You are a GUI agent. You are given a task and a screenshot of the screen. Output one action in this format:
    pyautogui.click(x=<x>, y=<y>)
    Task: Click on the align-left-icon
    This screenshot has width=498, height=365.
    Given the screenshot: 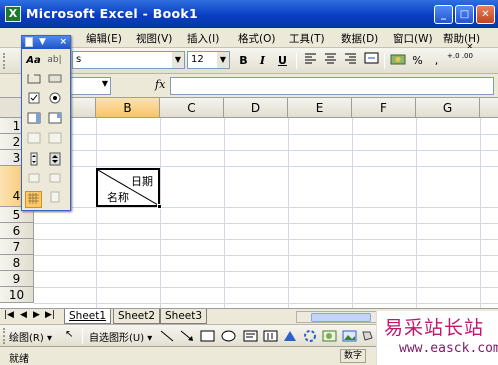 What is the action you would take?
    pyautogui.click(x=310, y=60)
    